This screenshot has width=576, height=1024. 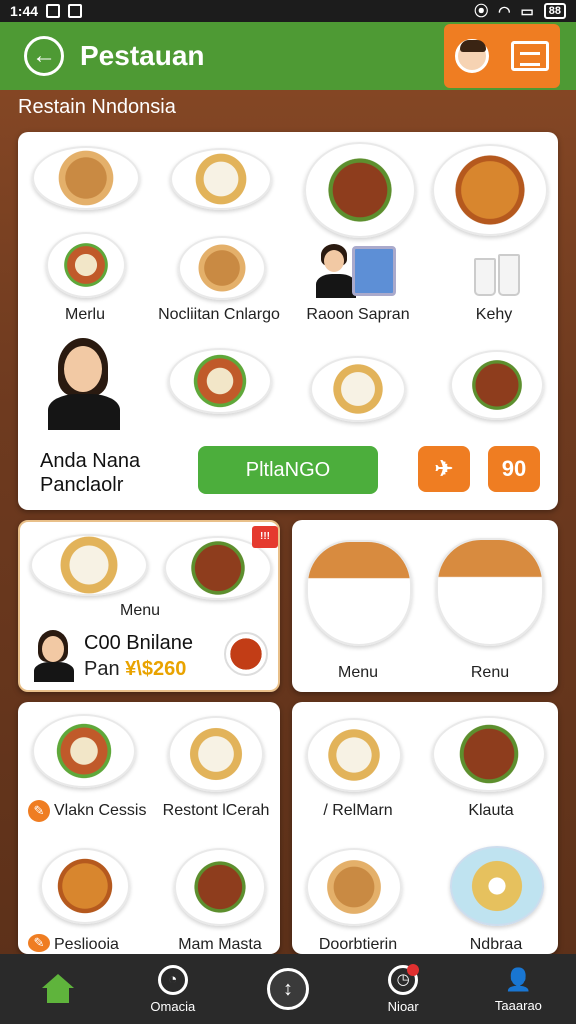 I want to click on page-title: Pestauan, so click(x=142, y=55).